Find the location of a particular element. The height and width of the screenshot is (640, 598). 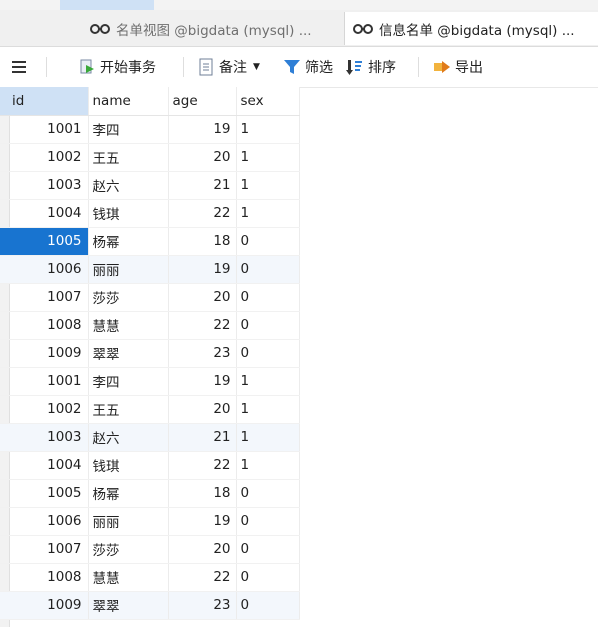

table-row-selected: 1005 杨幂 18 0 is located at coordinates (150, 241).